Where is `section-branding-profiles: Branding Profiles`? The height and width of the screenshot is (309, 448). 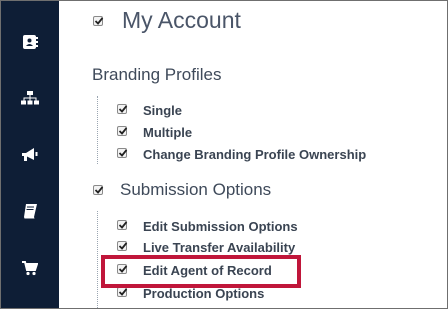 section-branding-profiles: Branding Profiles is located at coordinates (157, 74).